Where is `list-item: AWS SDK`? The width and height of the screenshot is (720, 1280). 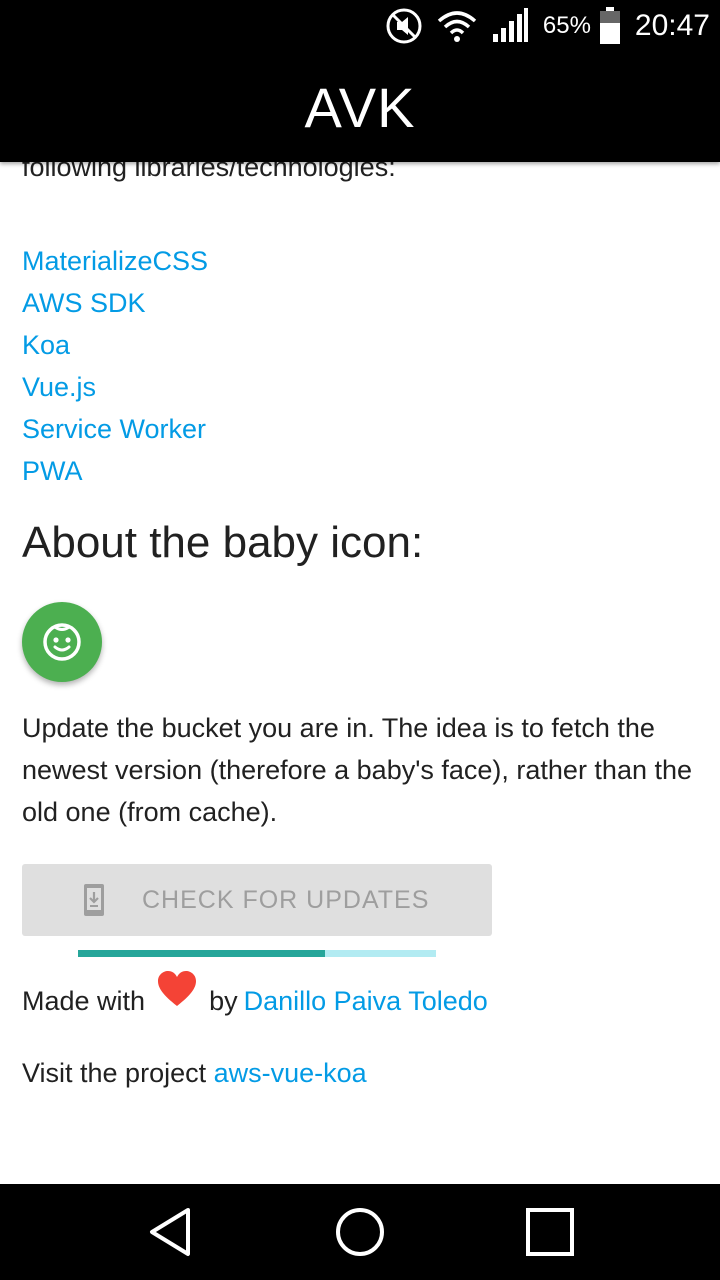 list-item: AWS SDK is located at coordinates (115, 303).